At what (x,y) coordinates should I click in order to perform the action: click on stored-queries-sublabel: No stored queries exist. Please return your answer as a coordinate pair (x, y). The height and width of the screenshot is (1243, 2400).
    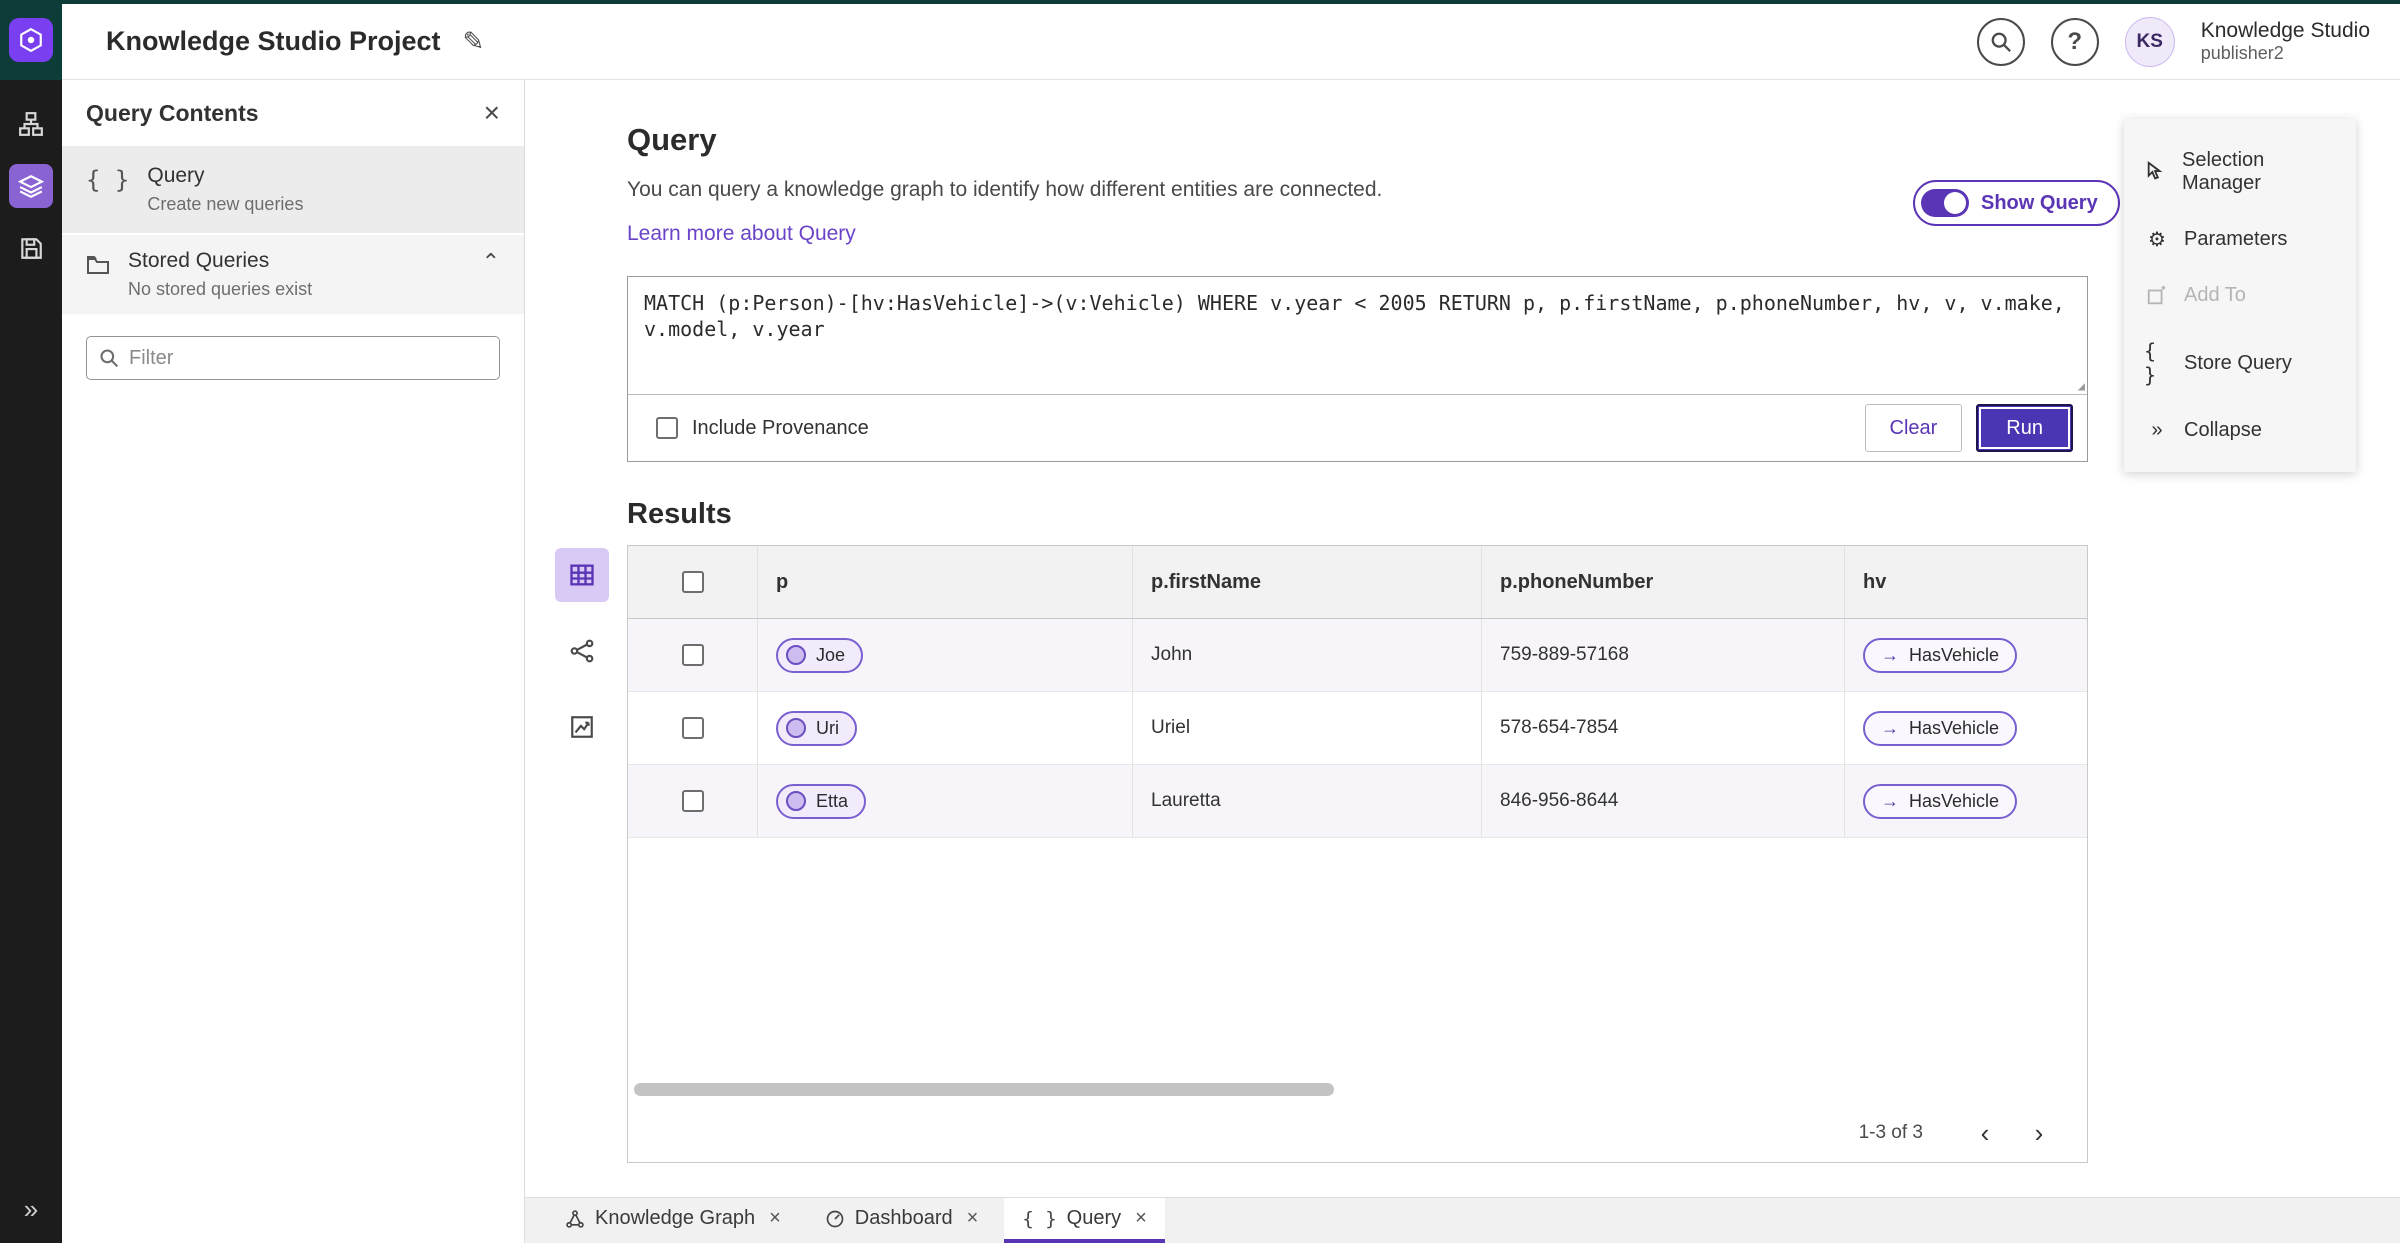
    Looking at the image, I should click on (220, 289).